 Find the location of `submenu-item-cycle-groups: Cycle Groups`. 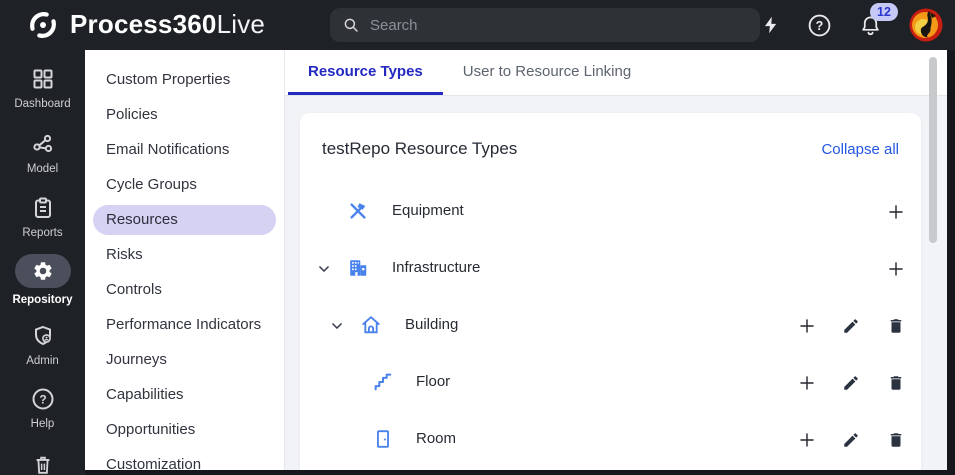

submenu-item-cycle-groups: Cycle Groups is located at coordinates (184, 185).